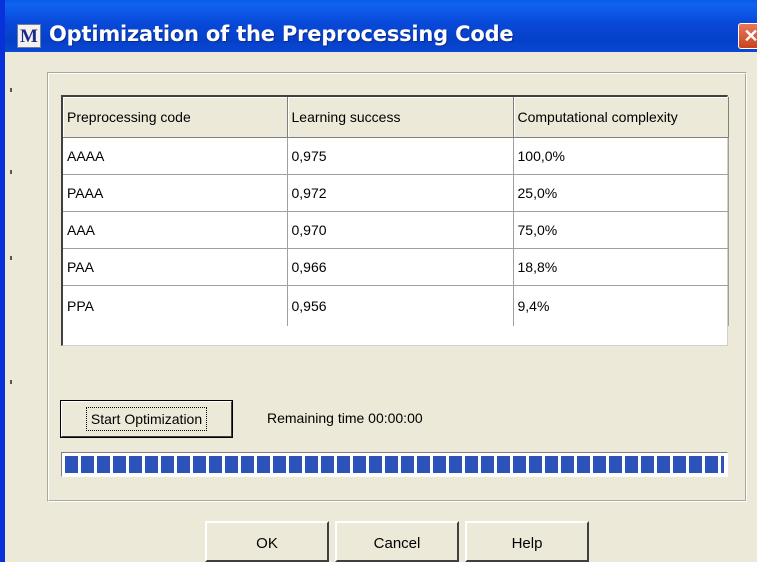 Image resolution: width=757 pixels, height=562 pixels. I want to click on cell-learning-success: 0,966, so click(400, 267).